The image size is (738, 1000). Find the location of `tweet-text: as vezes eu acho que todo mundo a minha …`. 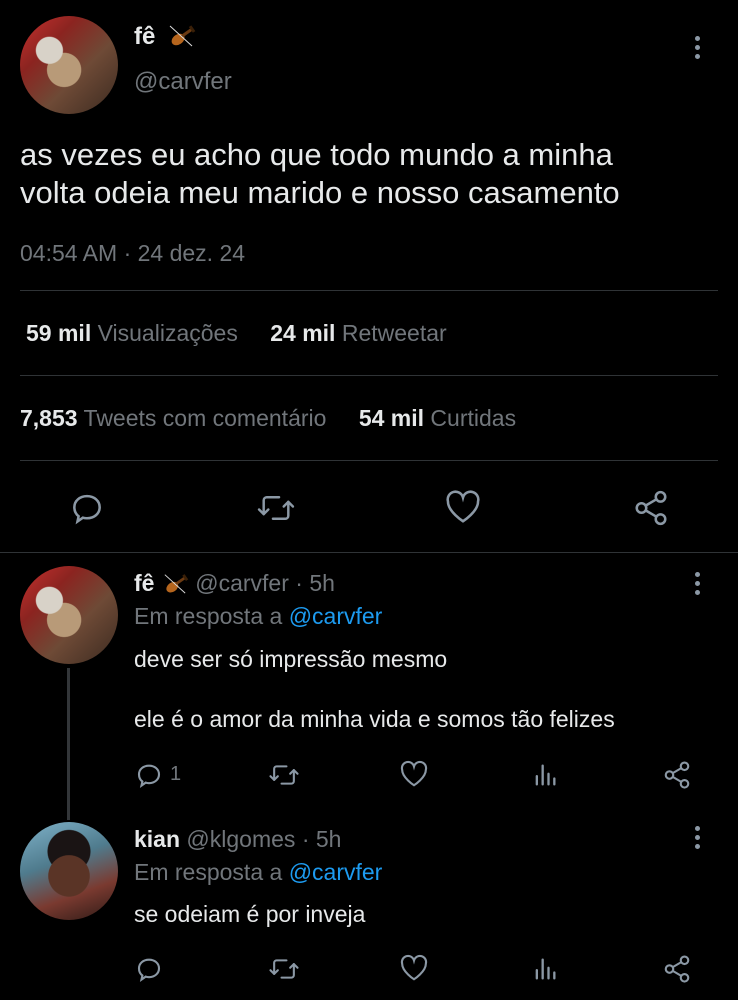

tweet-text: as vezes eu acho que todo mundo a minha … is located at coordinates (320, 174).